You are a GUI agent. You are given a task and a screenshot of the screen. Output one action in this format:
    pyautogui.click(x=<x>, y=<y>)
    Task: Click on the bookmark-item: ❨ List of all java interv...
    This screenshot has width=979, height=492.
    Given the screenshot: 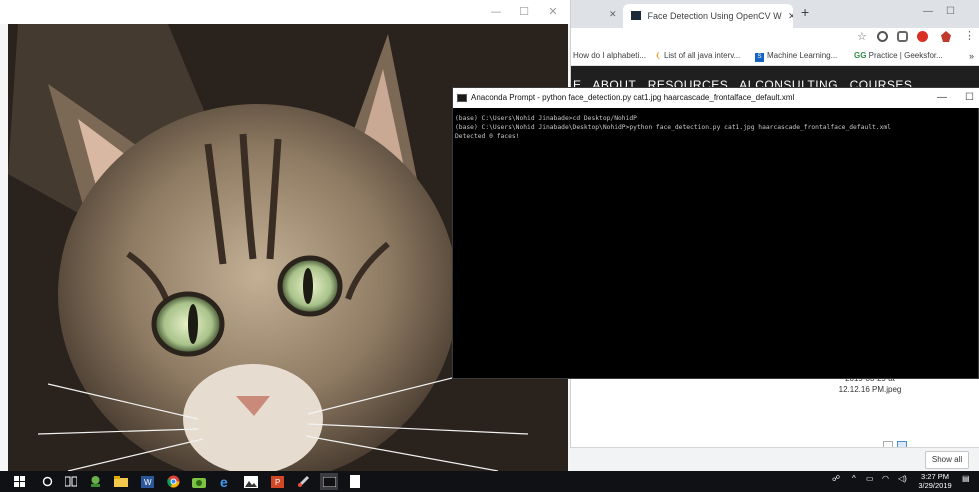 What is the action you would take?
    pyautogui.click(x=697, y=56)
    